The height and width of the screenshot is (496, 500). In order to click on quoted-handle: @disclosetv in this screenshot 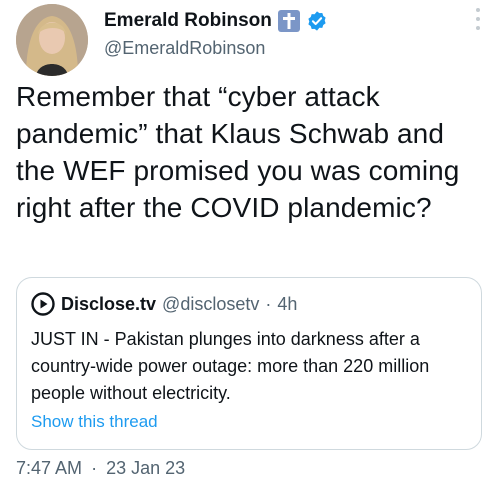, I will do `click(210, 304)`.